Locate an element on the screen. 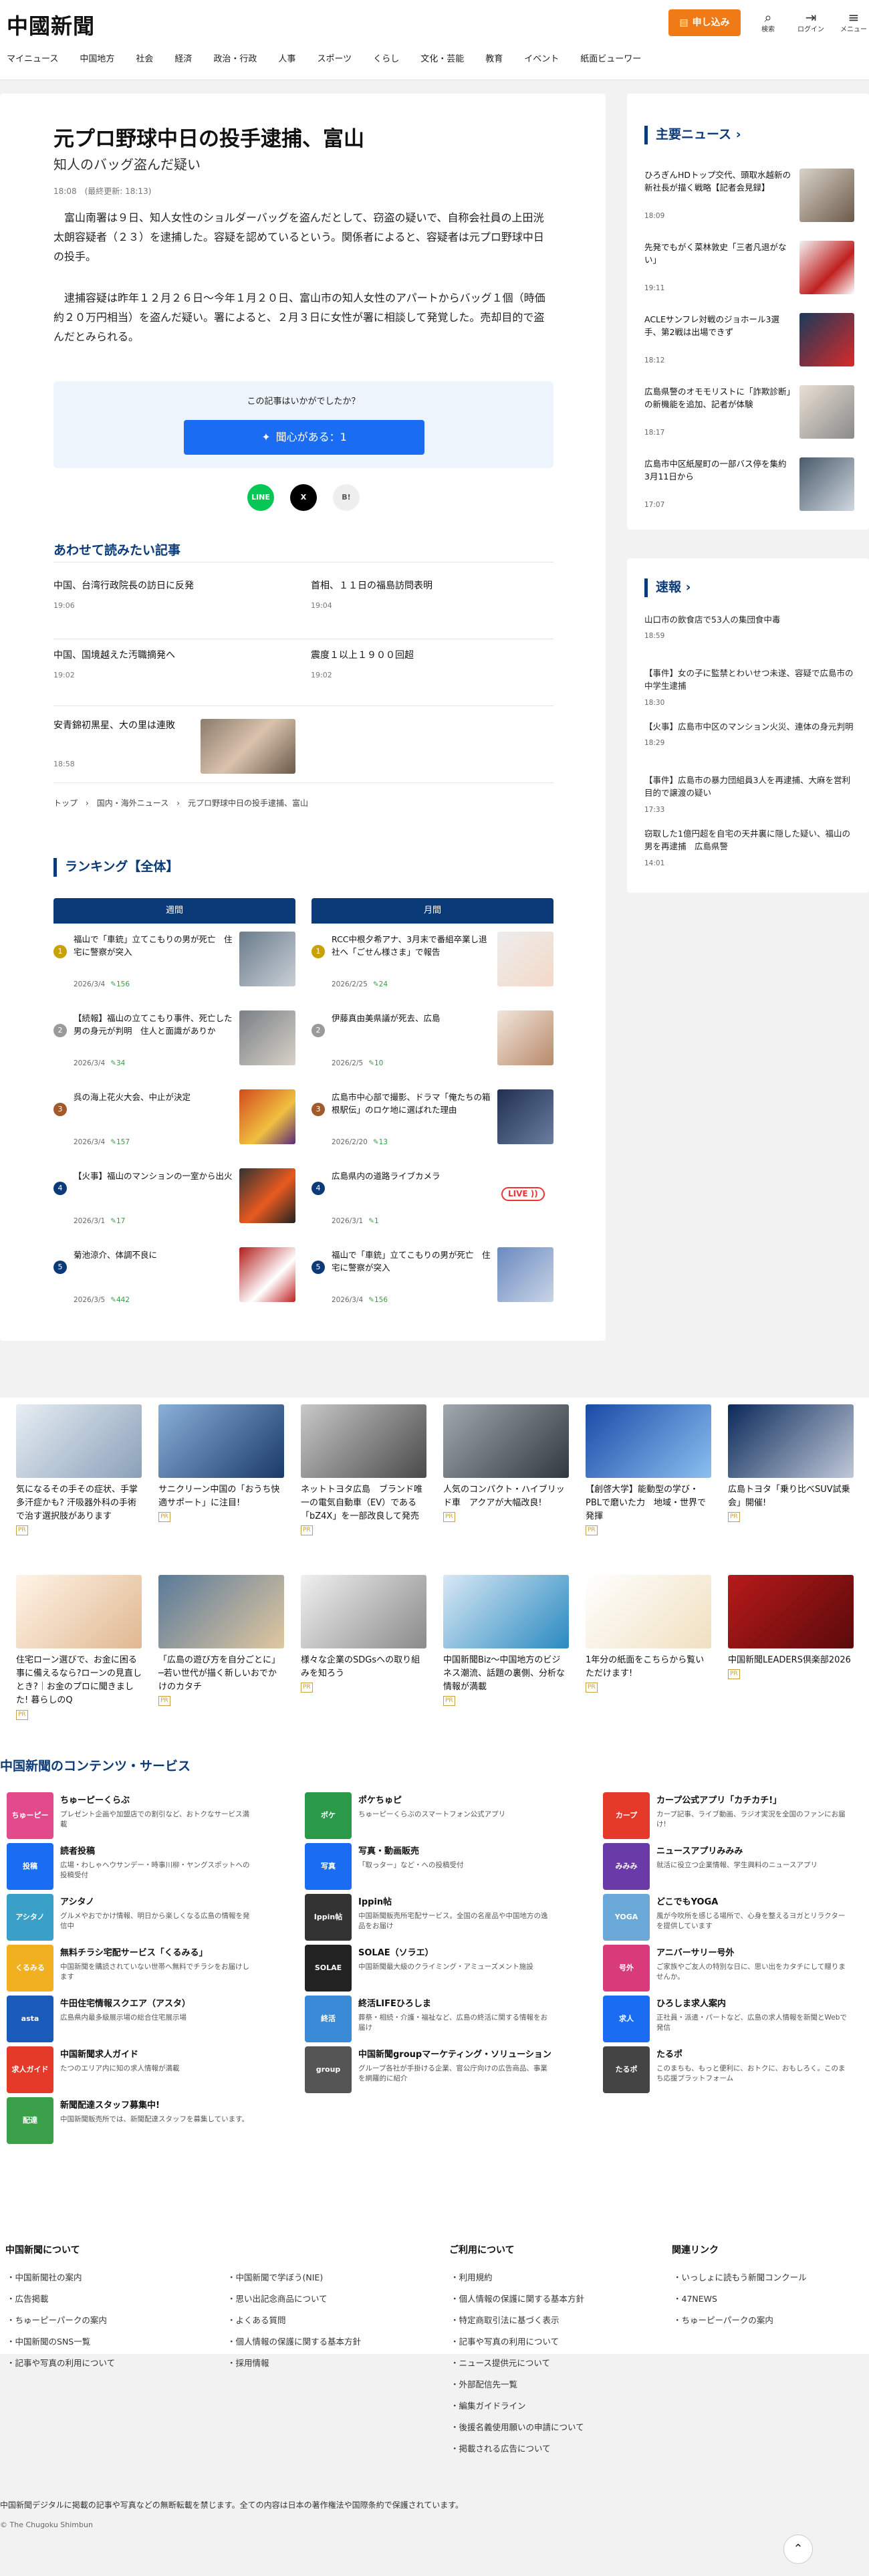 Image resolution: width=869 pixels, height=2576 pixels. main-news-item: 広島県警のオモモリストに「詐欺診断」の新機能を追加、記者が体験 18:17 is located at coordinates (751, 414).